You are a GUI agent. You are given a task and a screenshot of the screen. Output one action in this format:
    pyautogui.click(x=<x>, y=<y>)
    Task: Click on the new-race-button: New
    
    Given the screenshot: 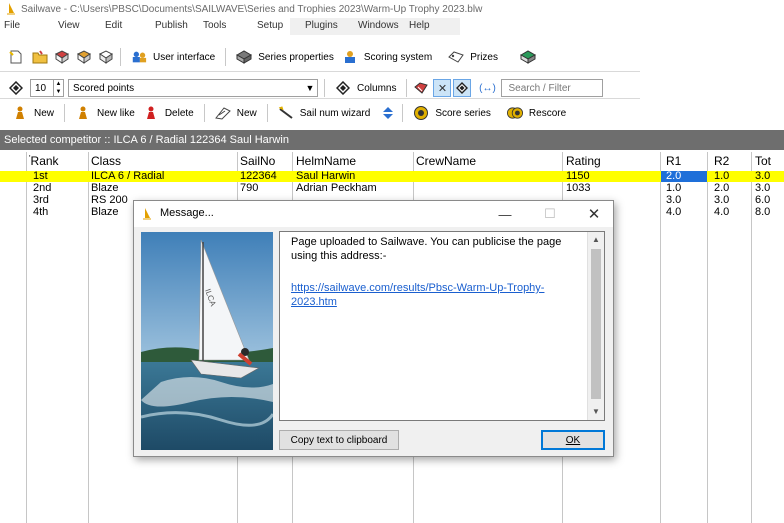 What is the action you would take?
    pyautogui.click(x=236, y=113)
    